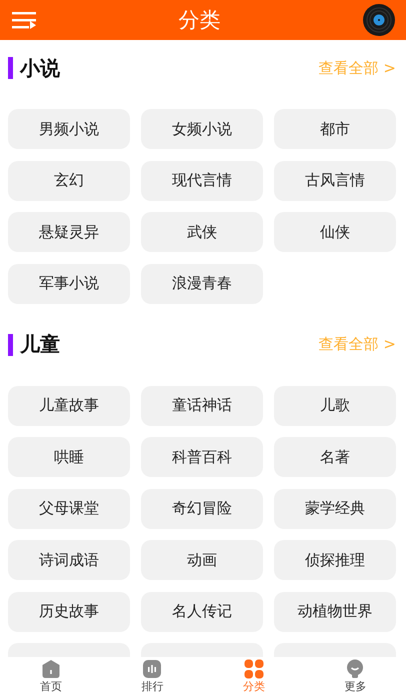 This screenshot has height=698, width=406. I want to click on category-chip: 现代言情, so click(202, 180).